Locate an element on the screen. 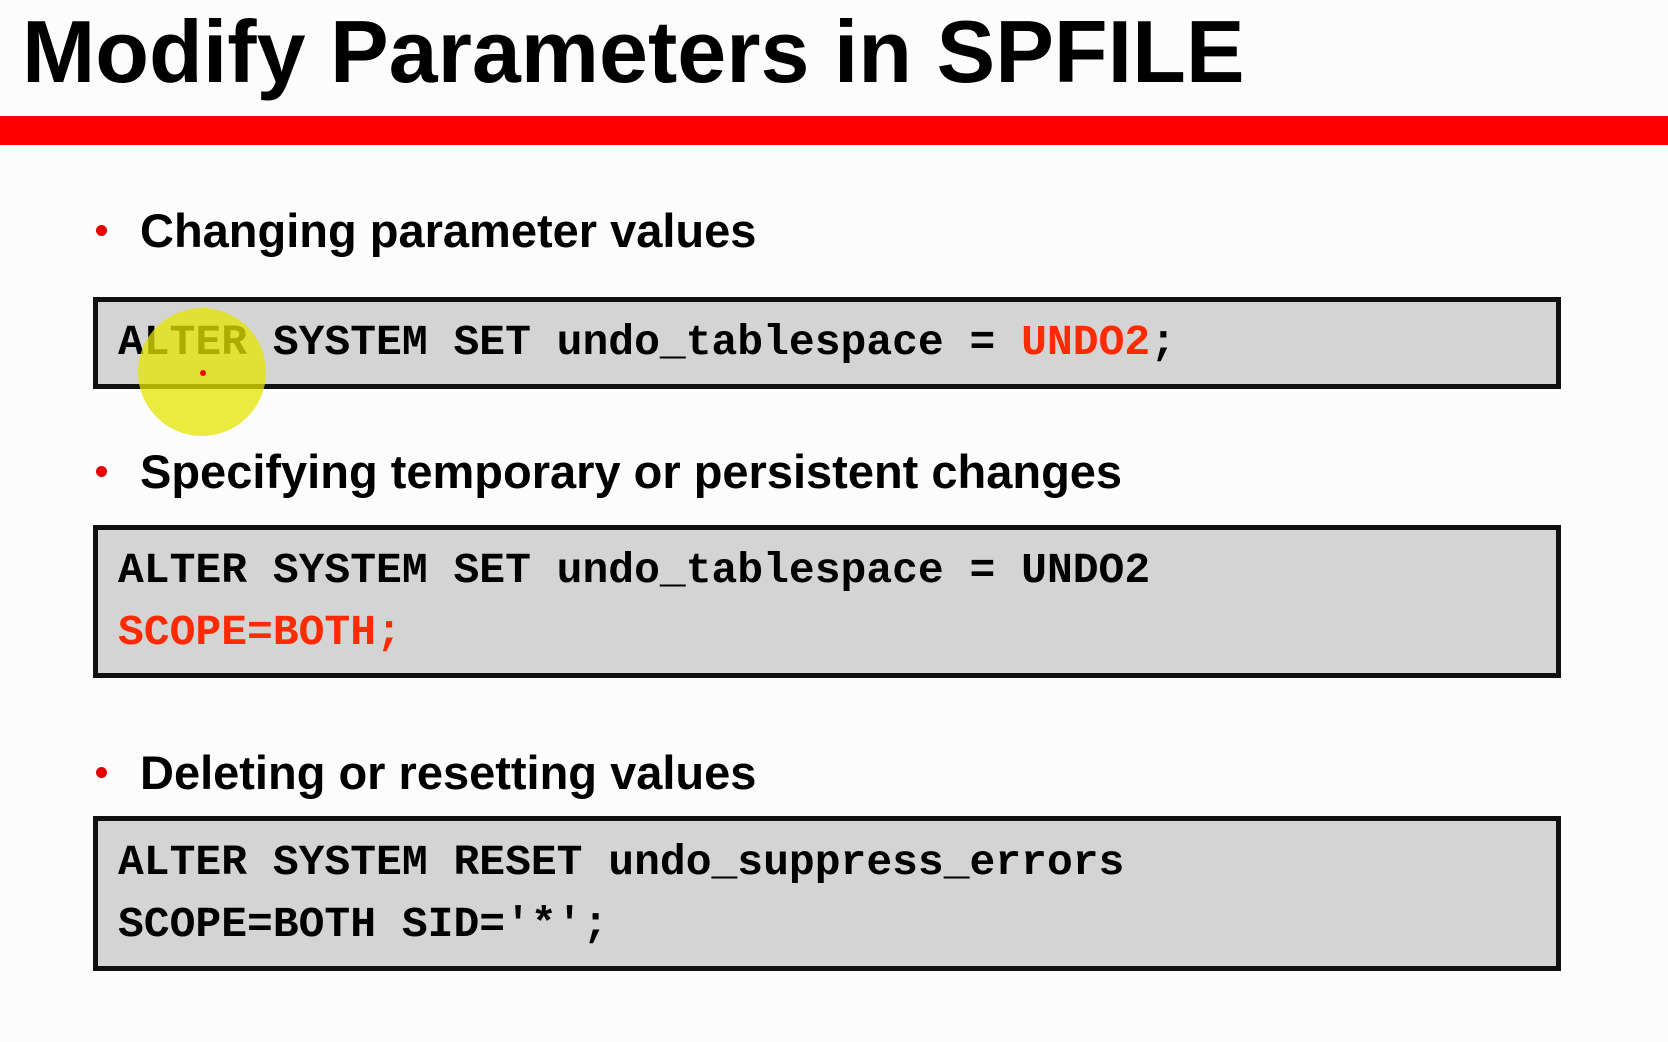  bullet-item-changing-values: Changing parameter values is located at coordinates (426, 230).